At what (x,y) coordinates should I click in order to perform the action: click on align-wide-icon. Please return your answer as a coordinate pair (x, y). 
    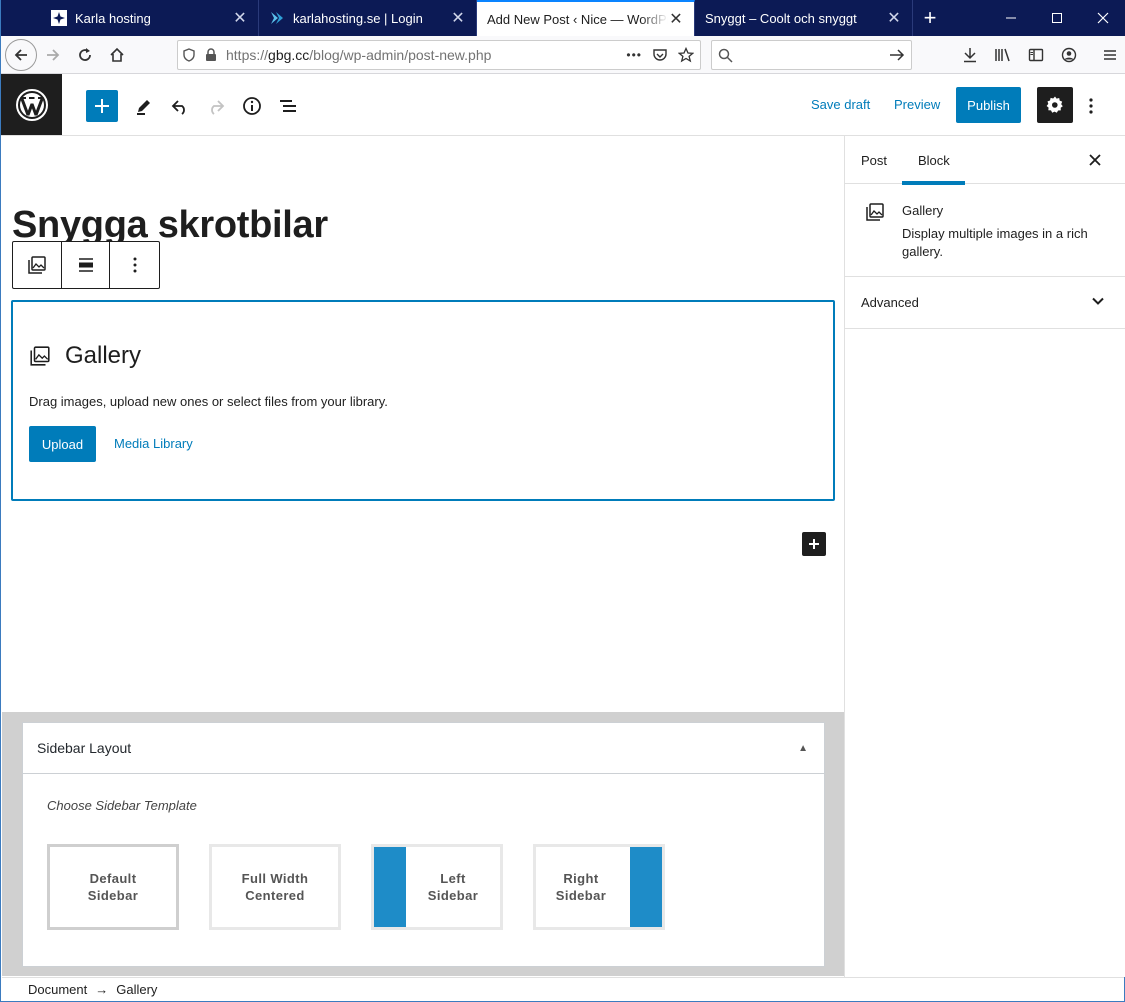
    Looking at the image, I should click on (85, 265).